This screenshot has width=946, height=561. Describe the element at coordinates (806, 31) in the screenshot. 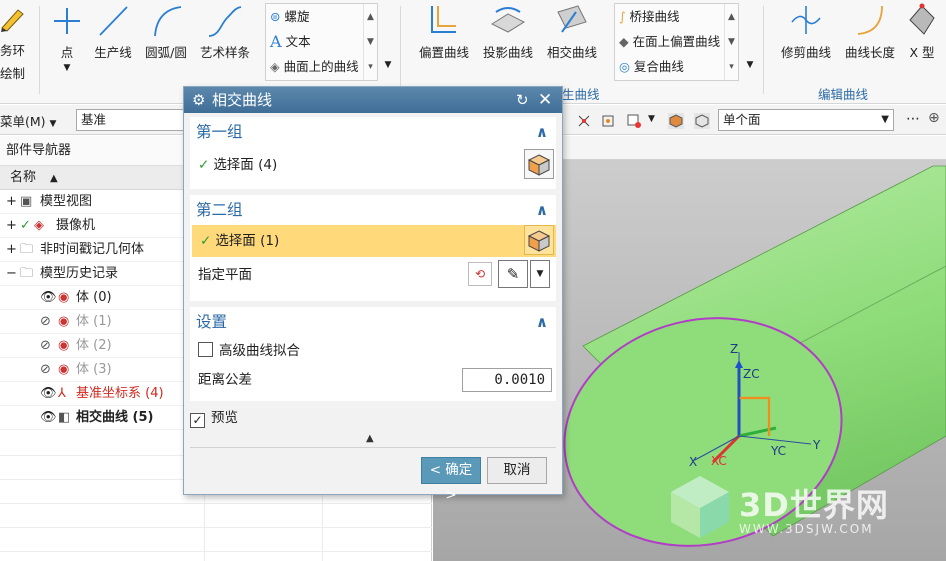

I see `trim-curve-button: 修剪曲线` at that location.